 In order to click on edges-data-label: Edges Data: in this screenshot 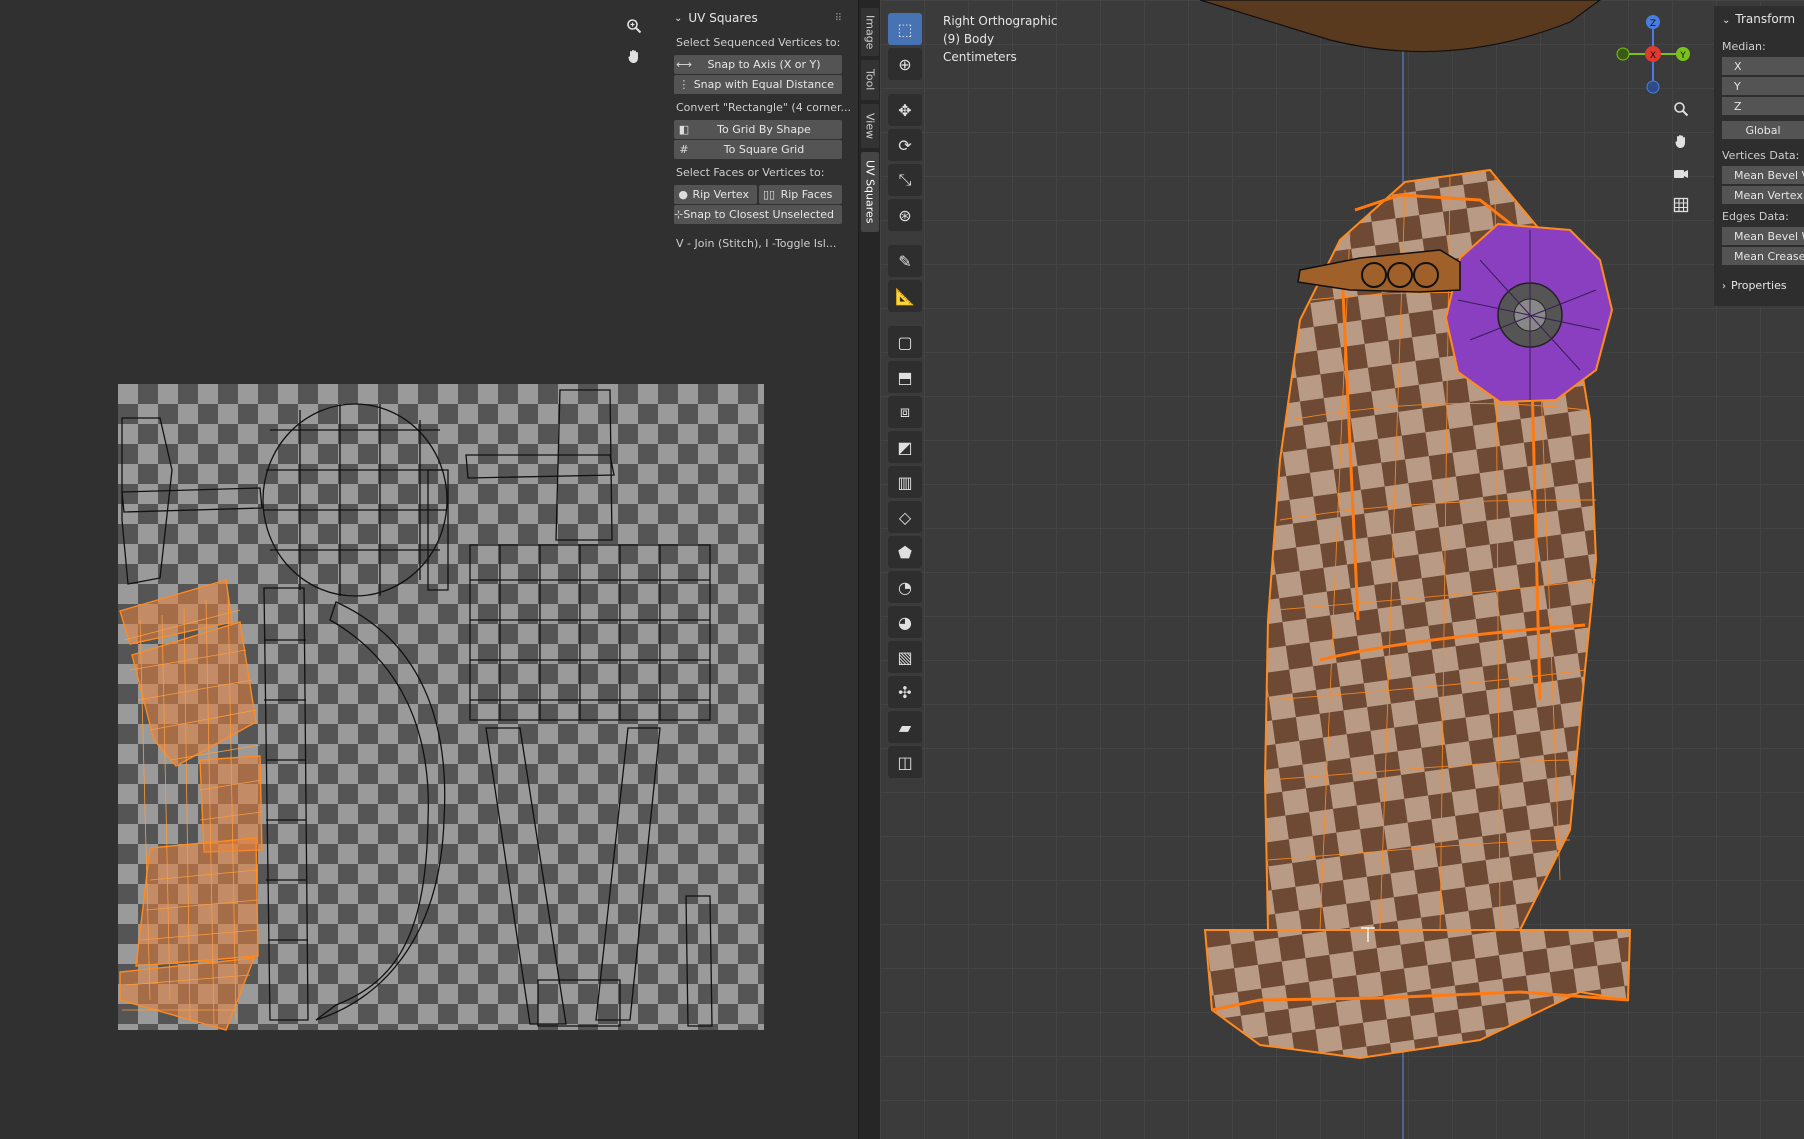, I will do `click(1755, 216)`.